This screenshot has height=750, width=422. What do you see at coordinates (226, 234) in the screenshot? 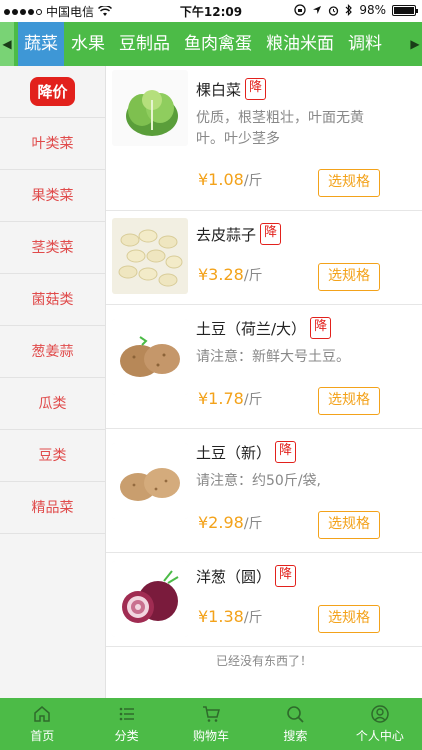
I see `product-name: 去皮蒜子` at bounding box center [226, 234].